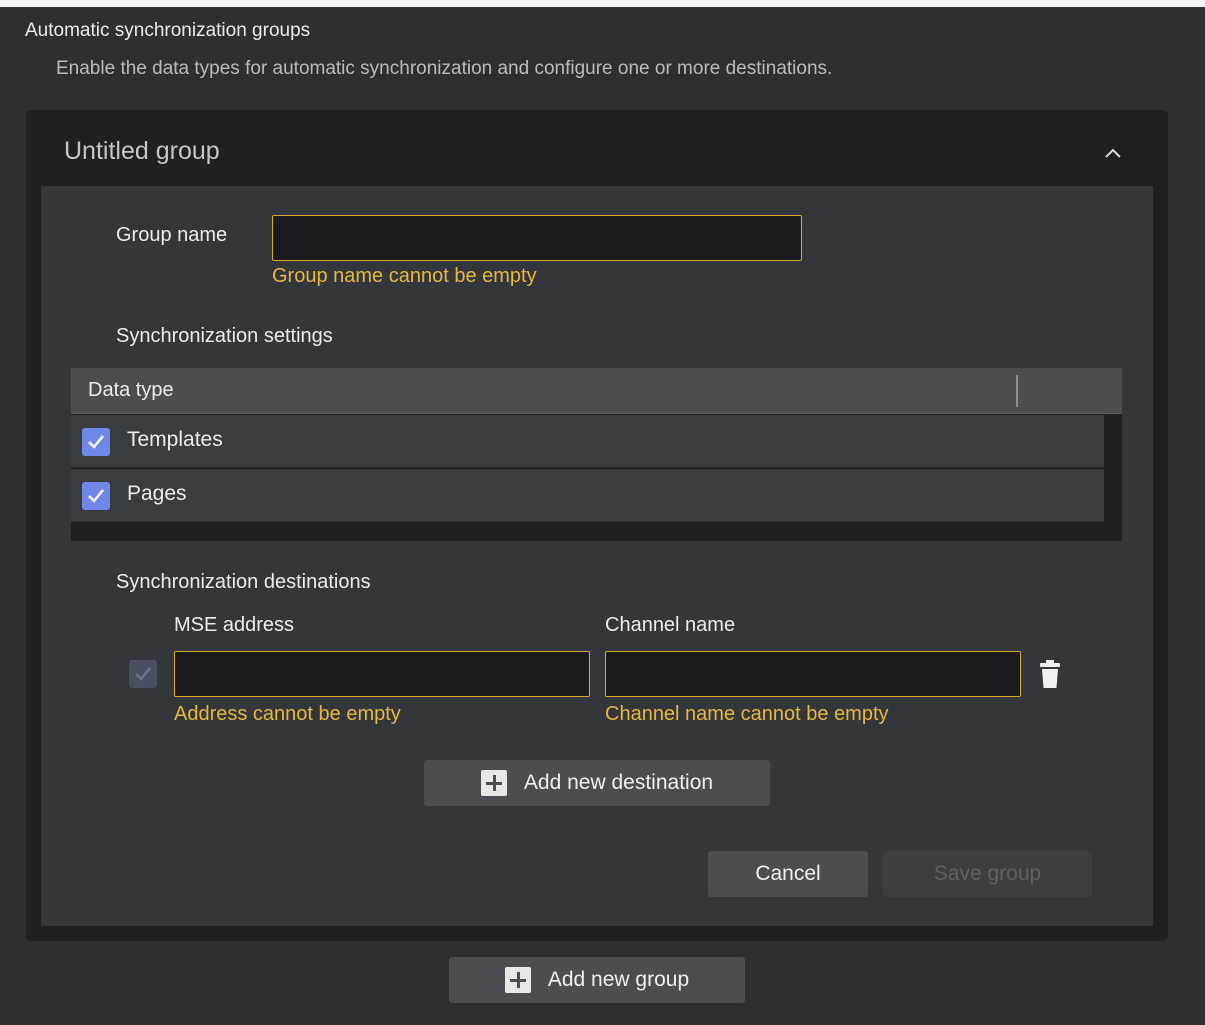 Image resolution: width=1205 pixels, height=1025 pixels. I want to click on add-destination-button: Add new destination, so click(597, 783).